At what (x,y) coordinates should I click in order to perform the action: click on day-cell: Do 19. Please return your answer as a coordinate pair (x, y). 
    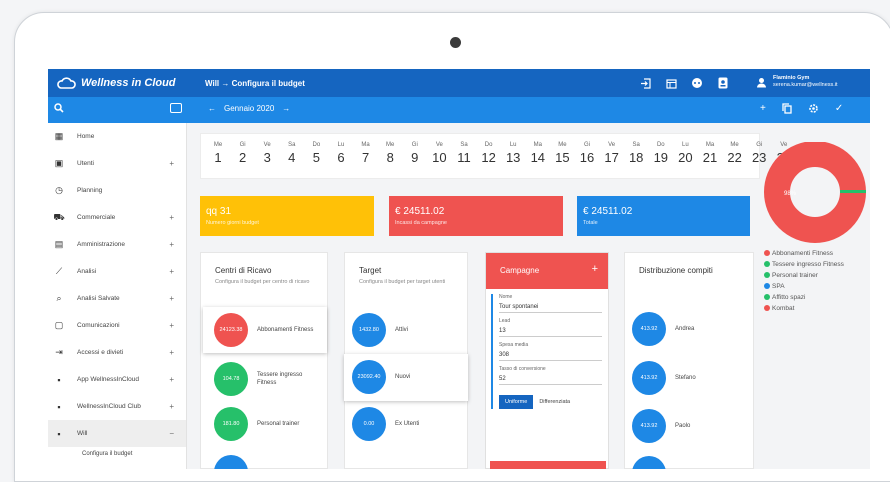
    Looking at the image, I should click on (661, 149).